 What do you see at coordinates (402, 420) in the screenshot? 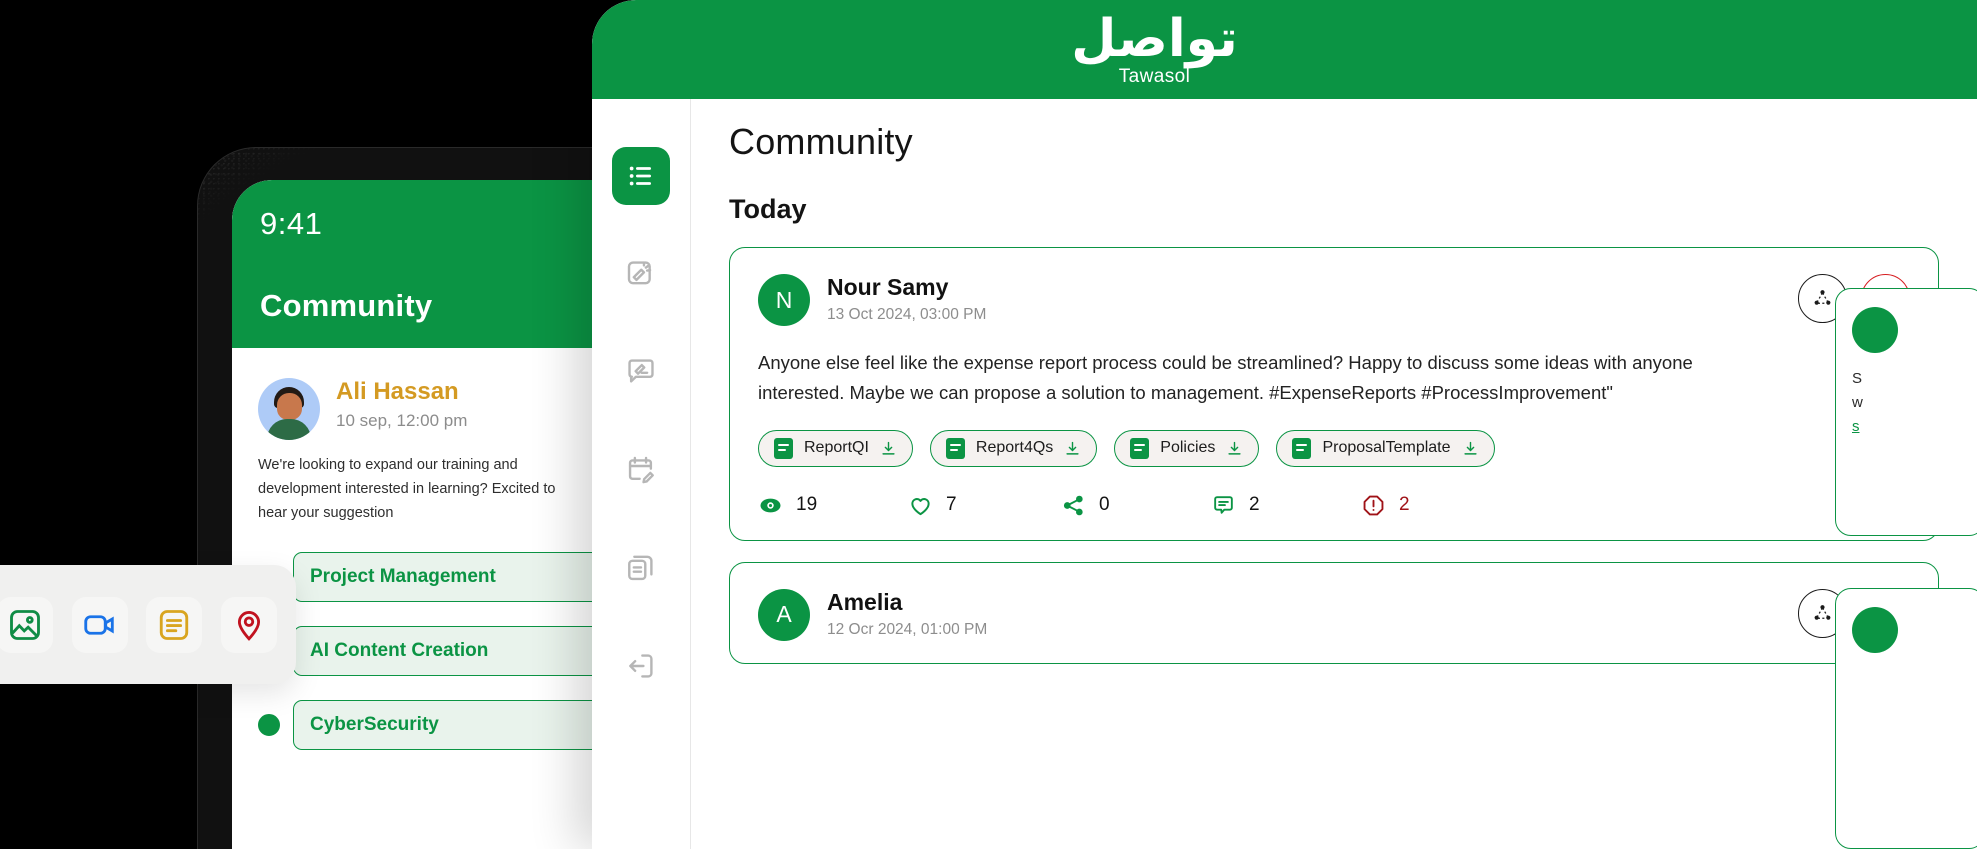
I see `phone-post-date: 10 sep, 12:00 pm` at bounding box center [402, 420].